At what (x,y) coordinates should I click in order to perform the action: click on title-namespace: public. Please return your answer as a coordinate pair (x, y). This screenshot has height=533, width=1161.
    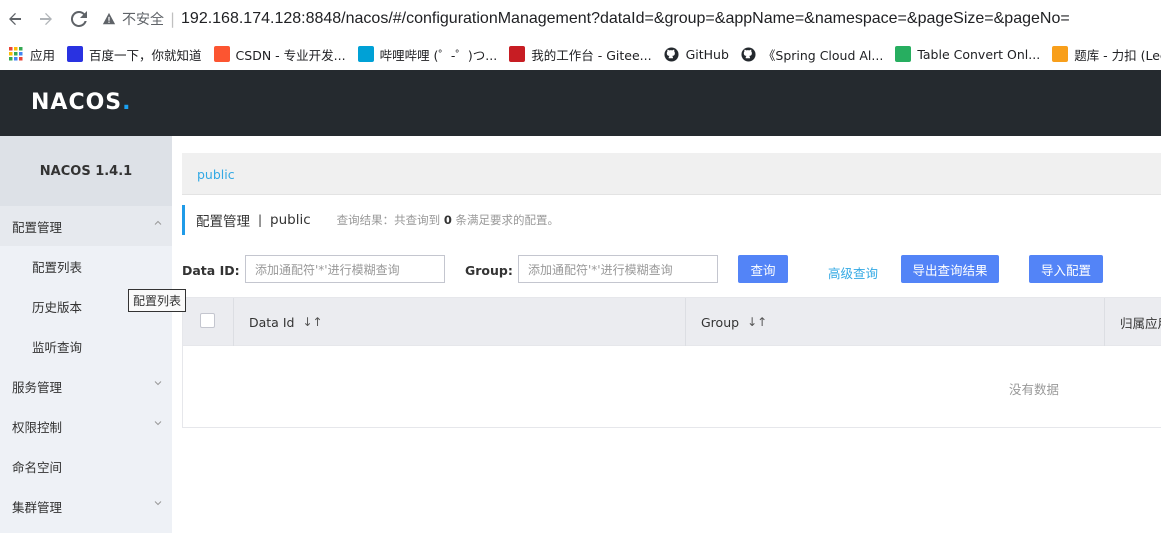
    Looking at the image, I should click on (290, 220).